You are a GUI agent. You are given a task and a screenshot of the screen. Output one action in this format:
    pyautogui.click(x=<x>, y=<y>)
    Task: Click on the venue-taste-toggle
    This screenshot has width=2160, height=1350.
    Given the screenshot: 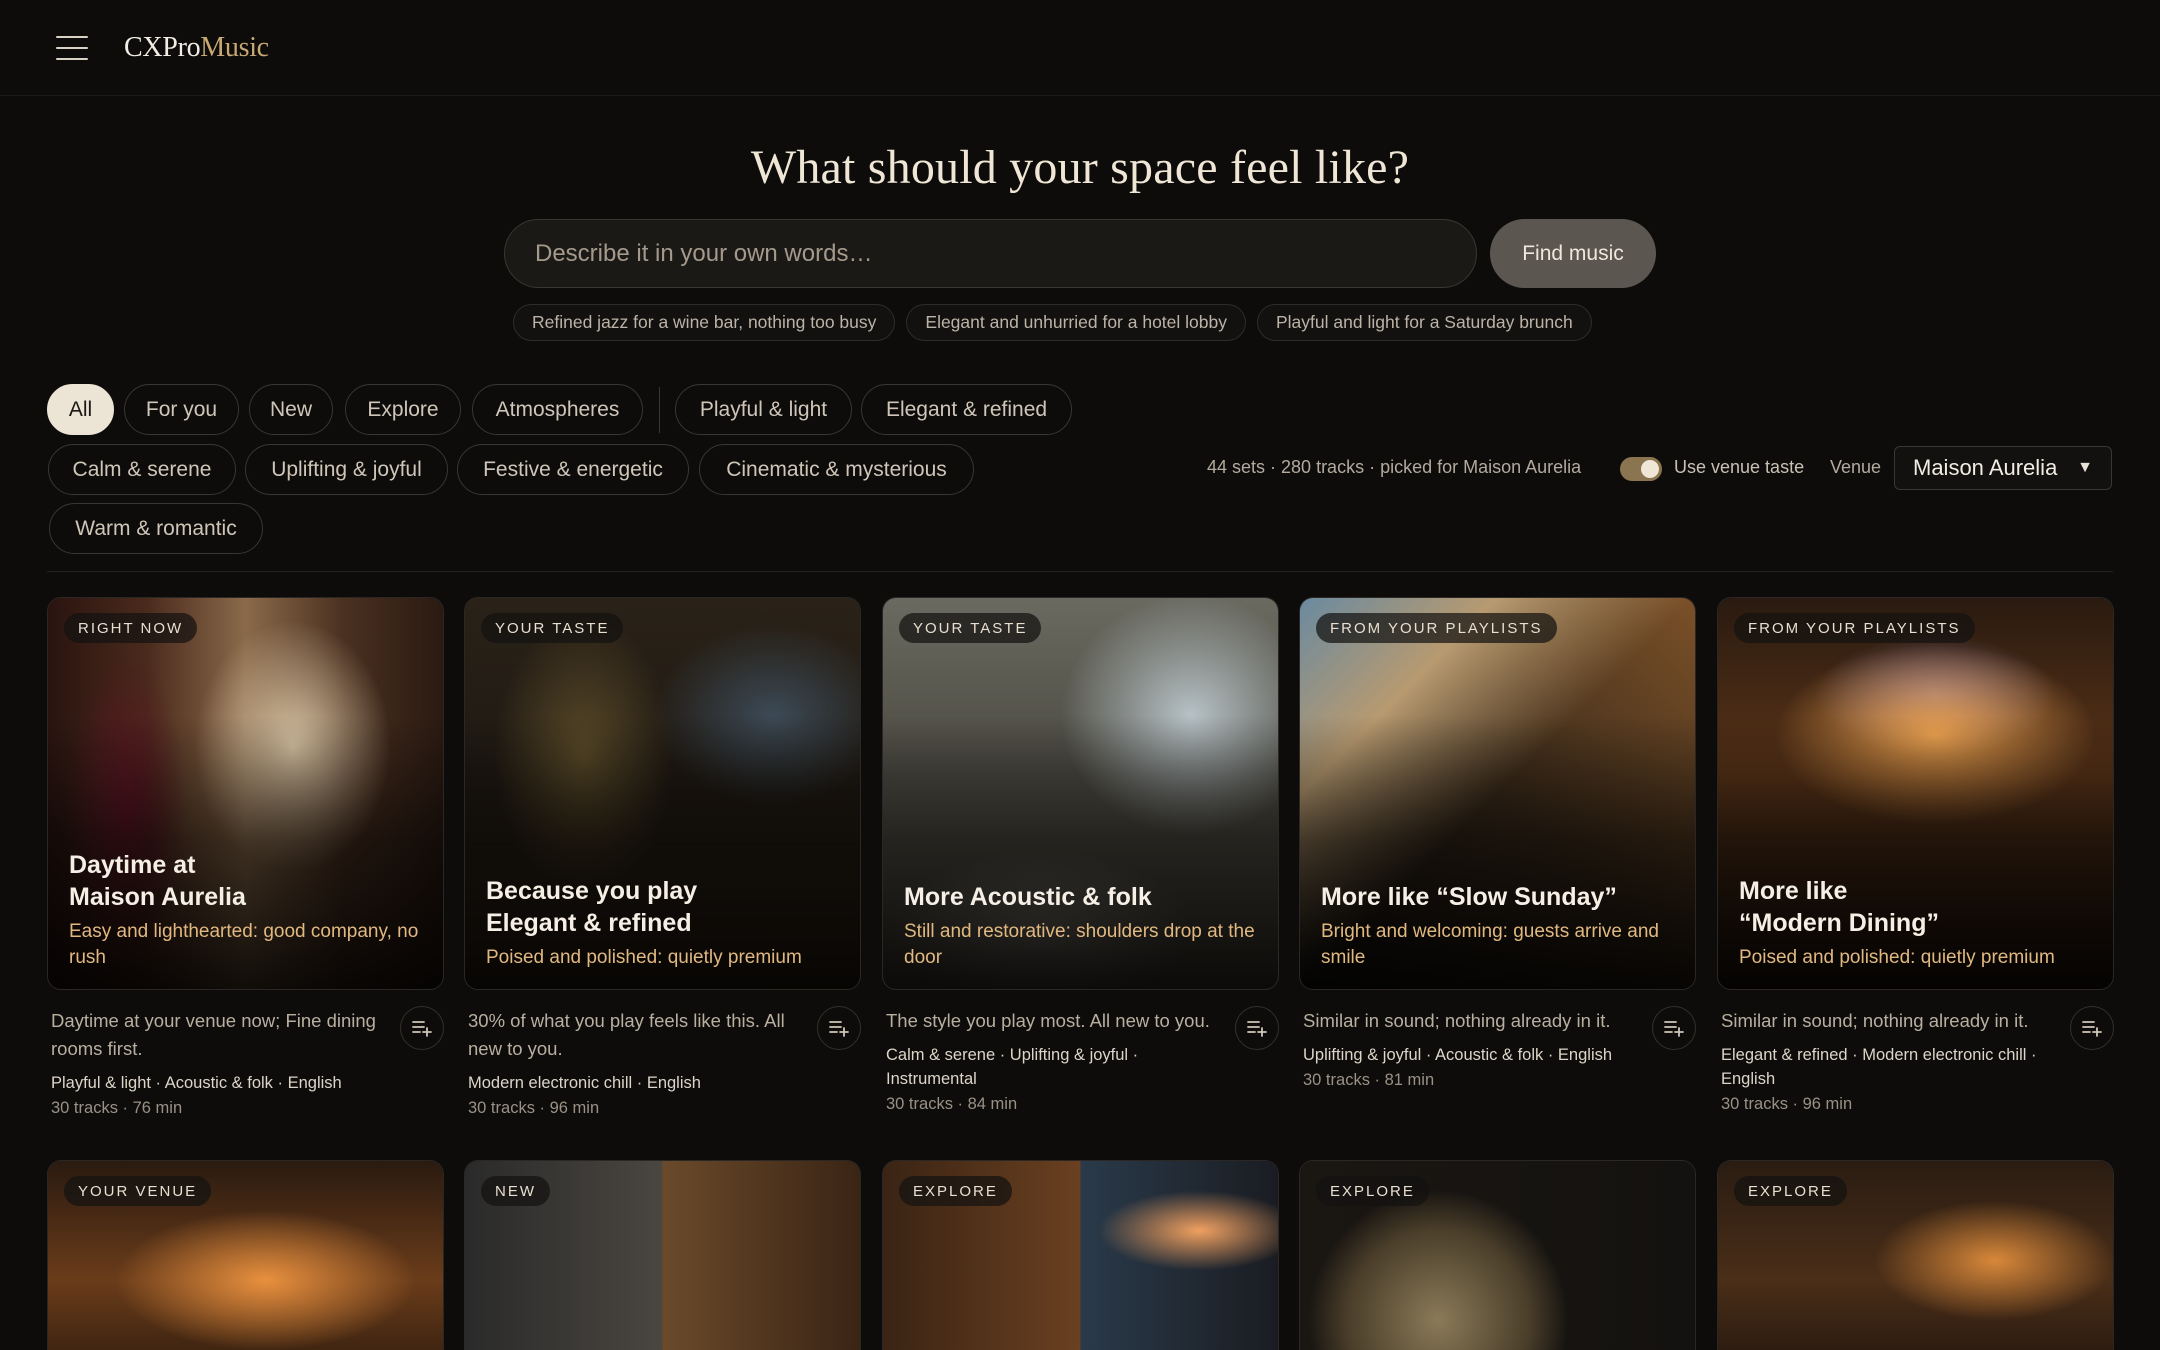 What is the action you would take?
    pyautogui.click(x=1641, y=469)
    